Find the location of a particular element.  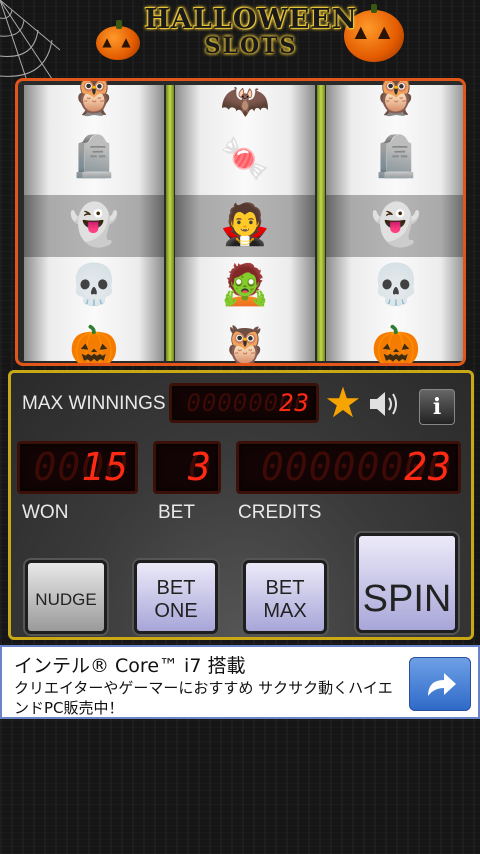

game-logo: ▲ ▲ ▲ ▲ HALLOWEEN SLOTS is located at coordinates (251, 32).